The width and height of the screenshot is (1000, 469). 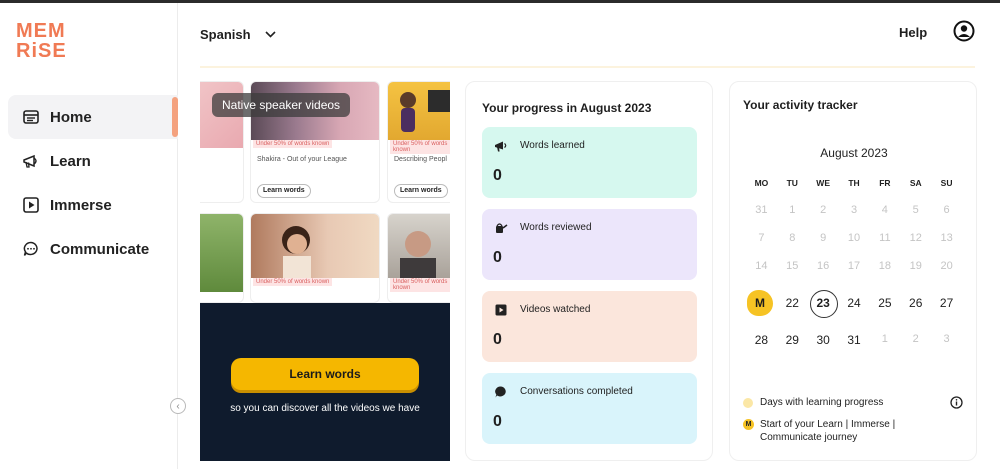 I want to click on calendar-day: 25, so click(x=885, y=303).